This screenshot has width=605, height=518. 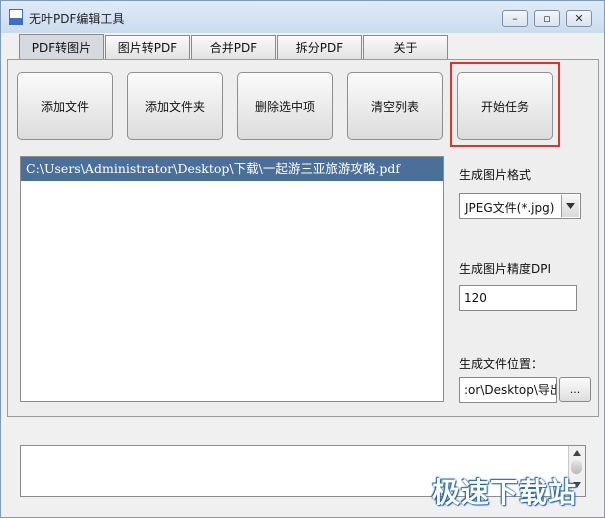 I want to click on tab-about: 关于, so click(x=405, y=47).